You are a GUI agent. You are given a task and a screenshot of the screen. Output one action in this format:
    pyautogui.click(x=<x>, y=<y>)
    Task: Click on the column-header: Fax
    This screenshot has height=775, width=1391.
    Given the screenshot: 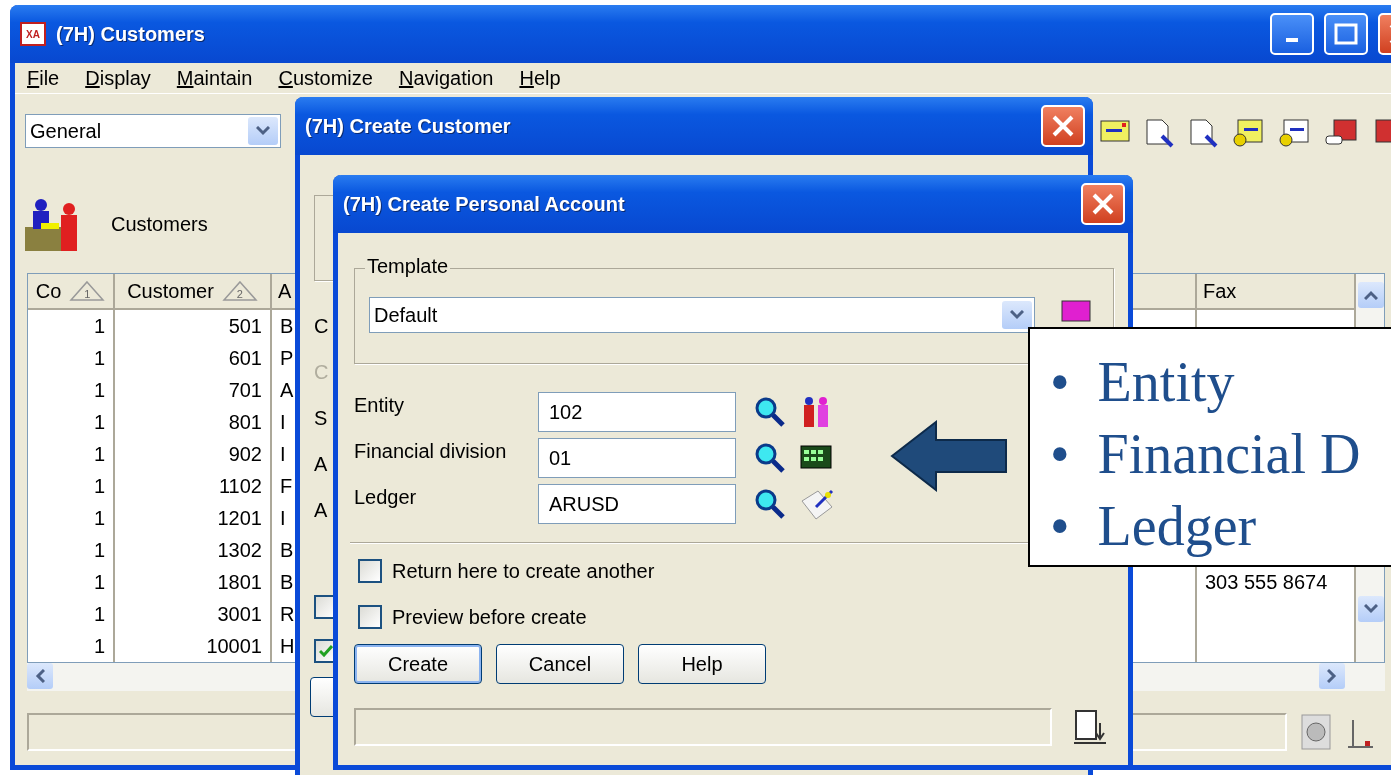 What is the action you would take?
    pyautogui.click(x=1276, y=292)
    